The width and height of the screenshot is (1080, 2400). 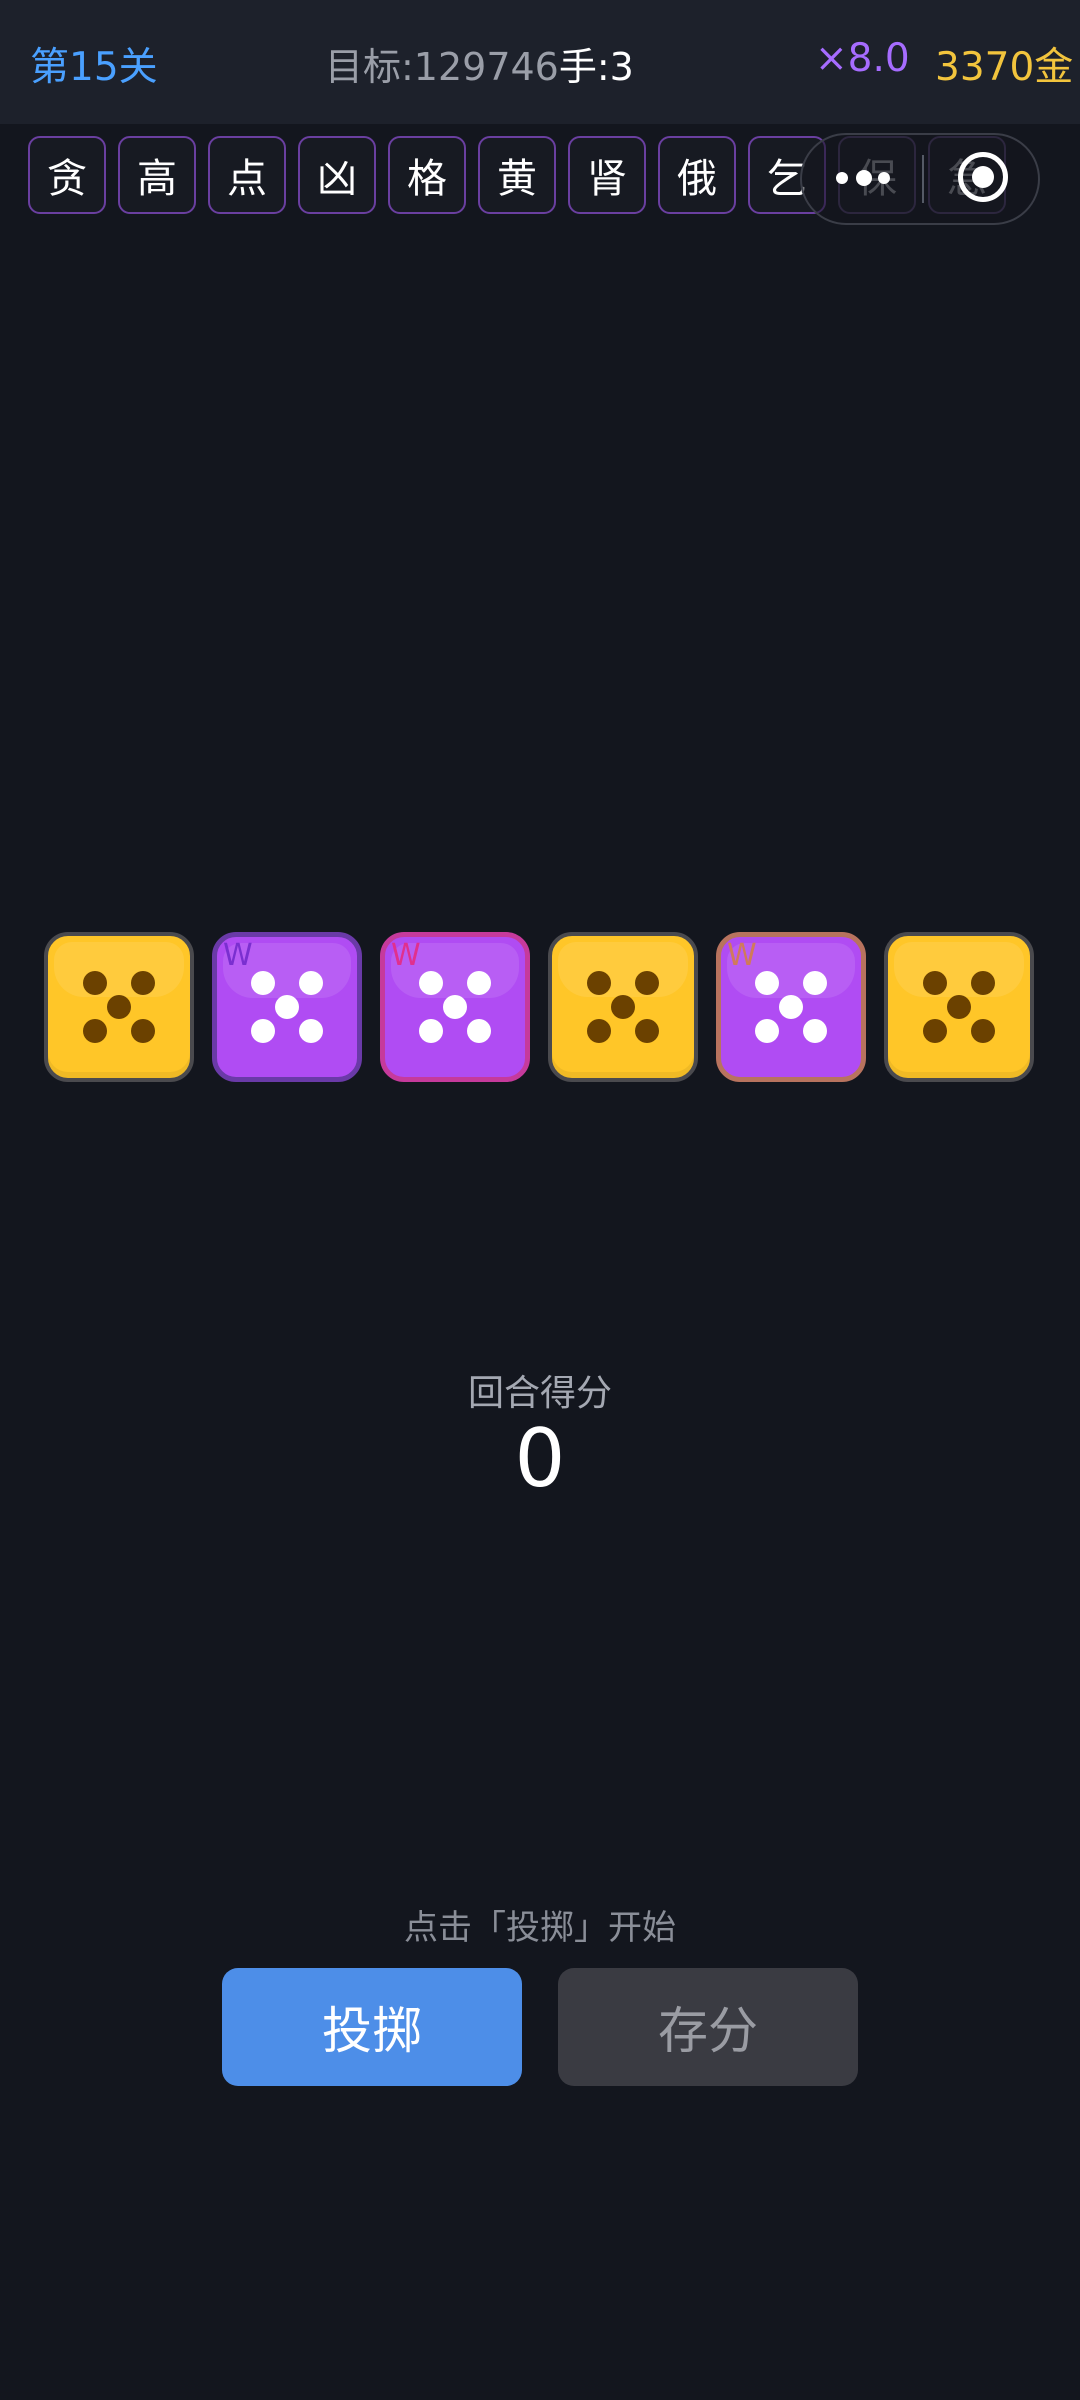 I want to click on modifier-chip: 俄, so click(x=697, y=175).